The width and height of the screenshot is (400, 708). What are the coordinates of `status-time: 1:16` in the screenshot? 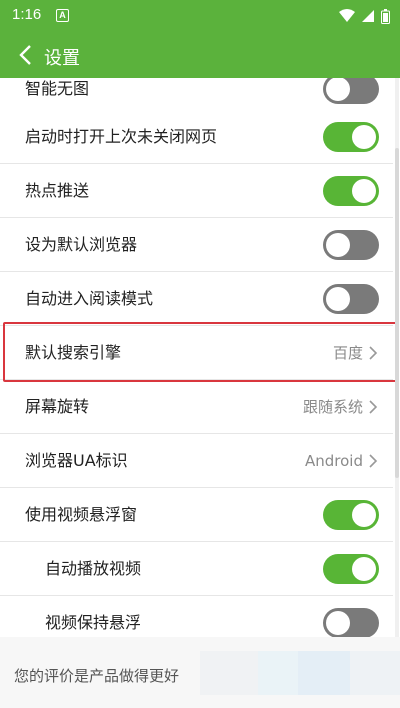 It's located at (27, 14).